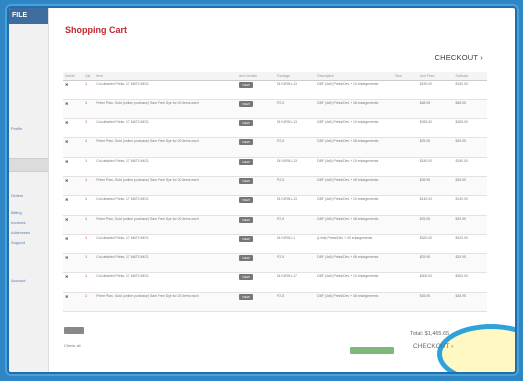 This screenshot has height=381, width=523. I want to click on sidebar-item-support: Support, so click(18, 242).